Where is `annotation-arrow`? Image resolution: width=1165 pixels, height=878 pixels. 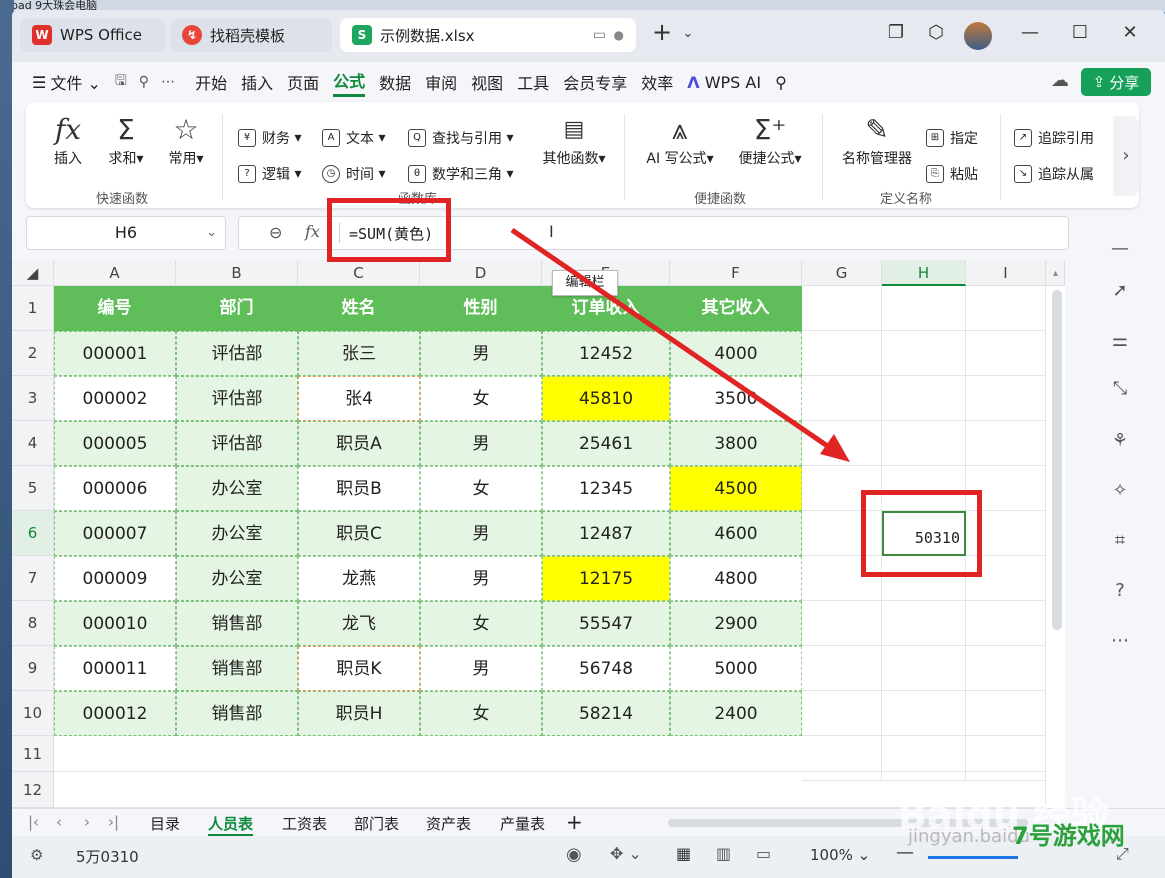
annotation-arrow is located at coordinates (680, 344).